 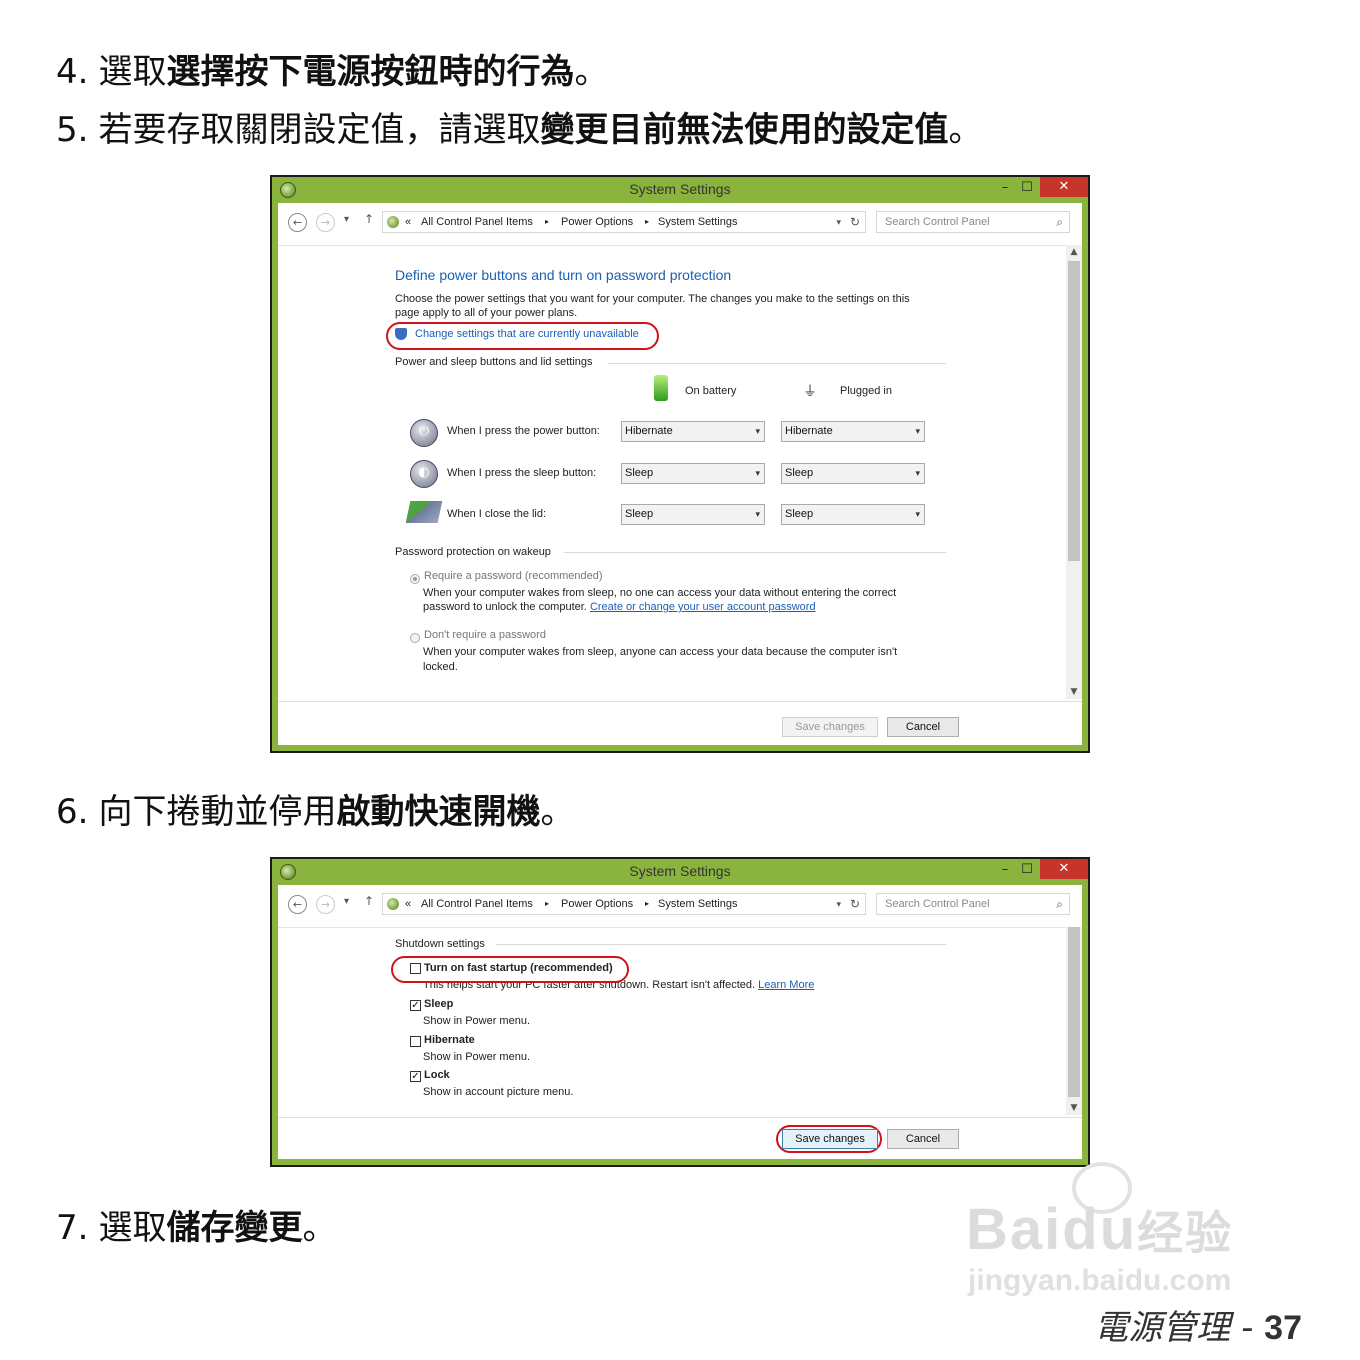 I want to click on lock-checkbox: ✓, so click(x=415, y=1076).